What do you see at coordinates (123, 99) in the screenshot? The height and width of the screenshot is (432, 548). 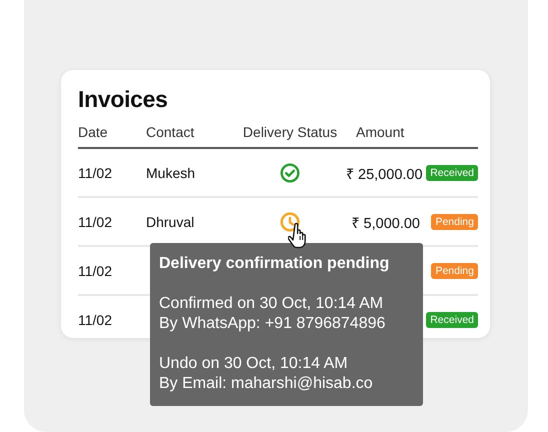 I see `card-title: Invoices` at bounding box center [123, 99].